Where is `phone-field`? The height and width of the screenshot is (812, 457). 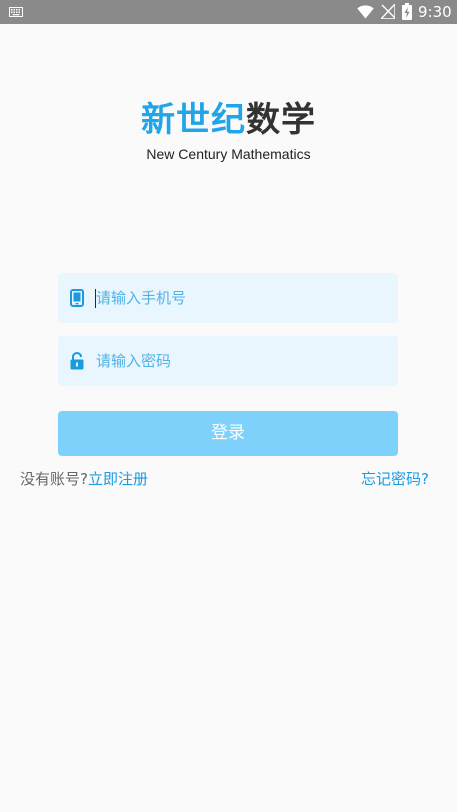
phone-field is located at coordinates (228, 298).